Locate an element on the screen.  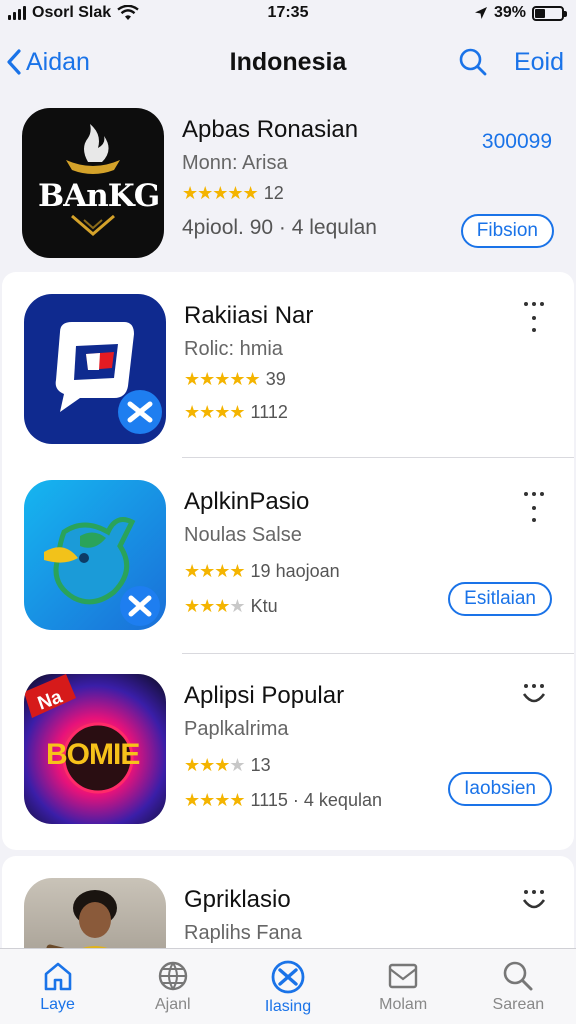
app-price: 300099 is located at coordinates (516, 141).